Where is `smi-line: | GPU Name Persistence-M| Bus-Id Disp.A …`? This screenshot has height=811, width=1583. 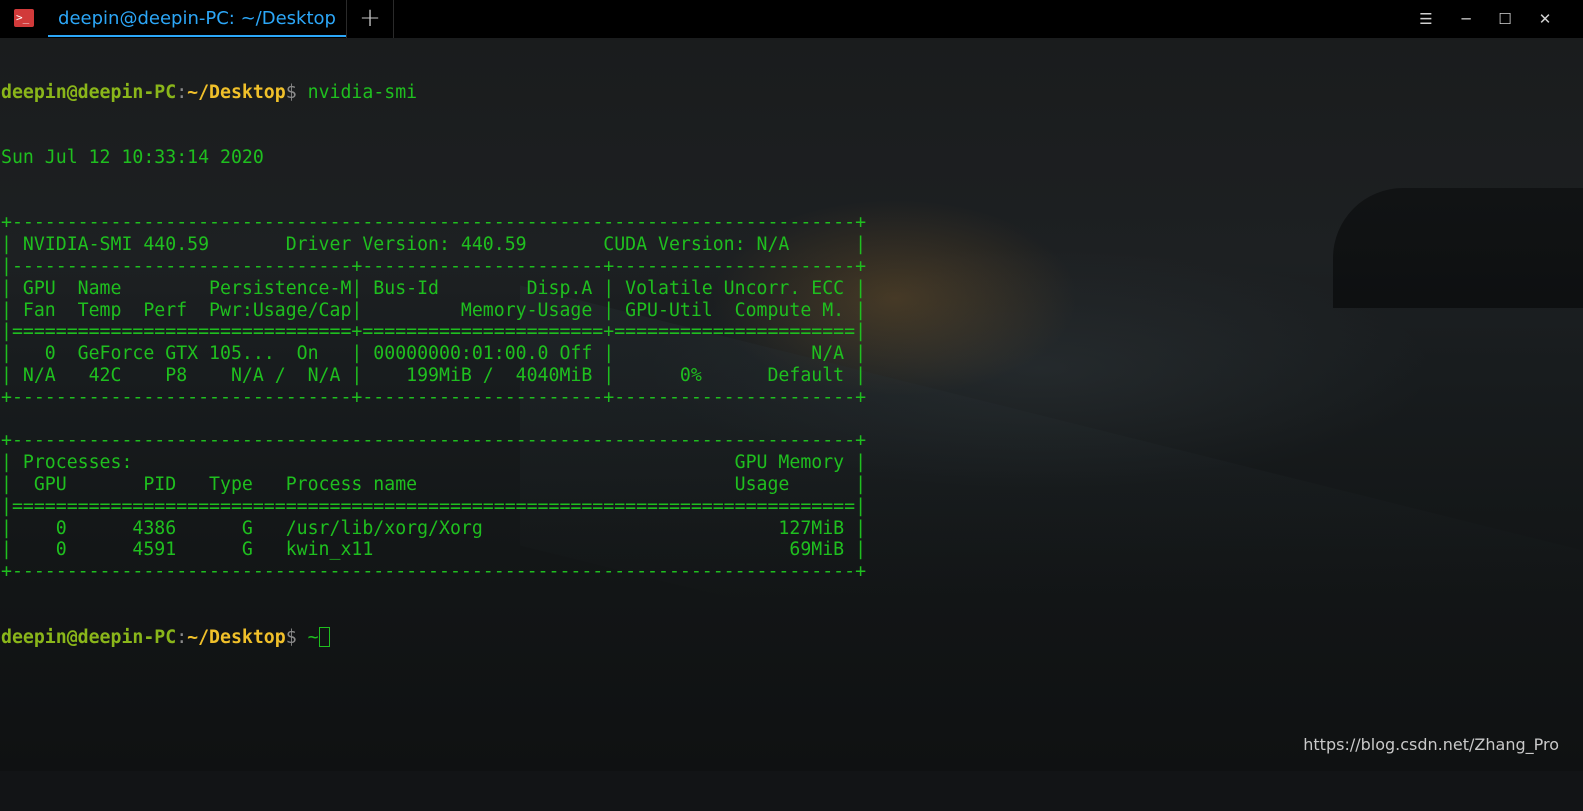
smi-line: | GPU Name Persistence-M| Bus-Id Disp.A … is located at coordinates (434, 288).